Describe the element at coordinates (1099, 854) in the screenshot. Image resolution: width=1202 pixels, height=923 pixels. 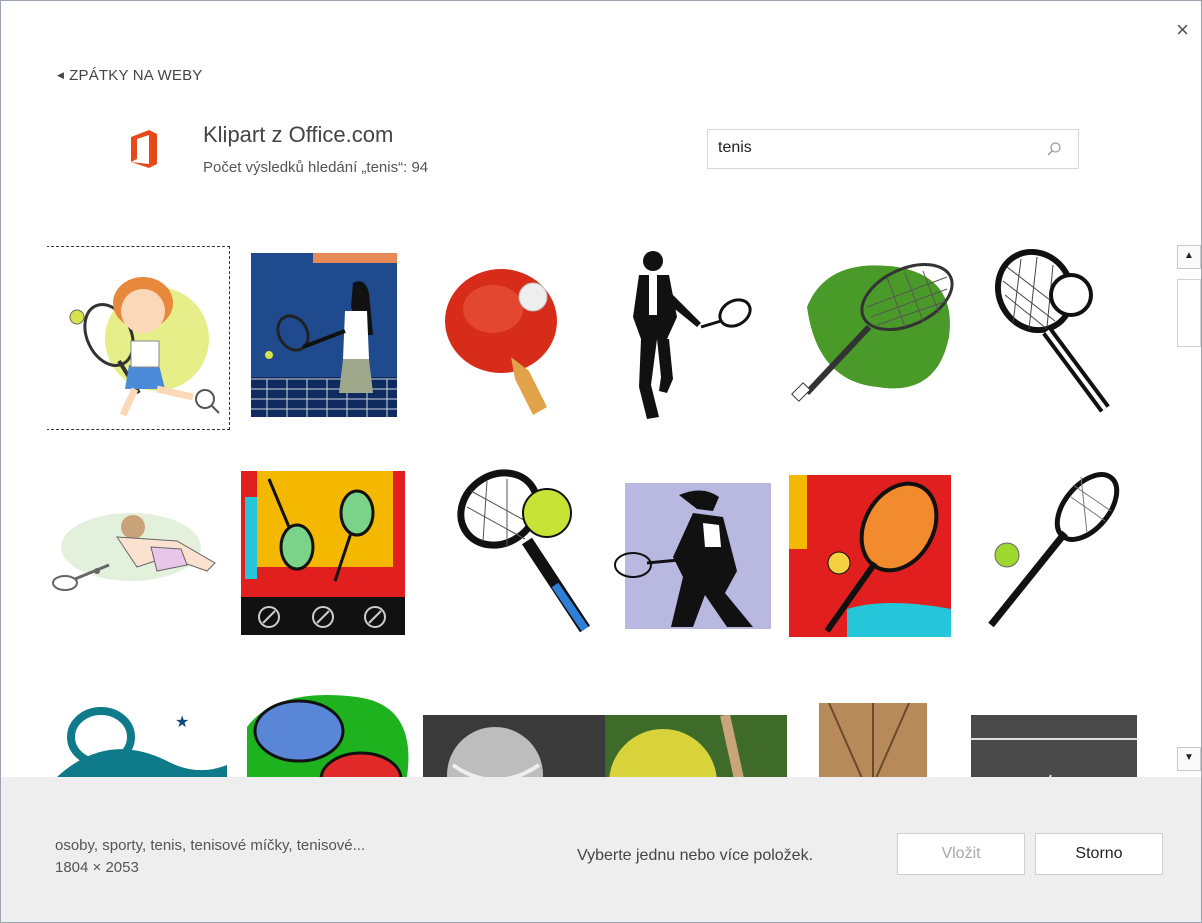
I see `cancel-button: Storno` at that location.